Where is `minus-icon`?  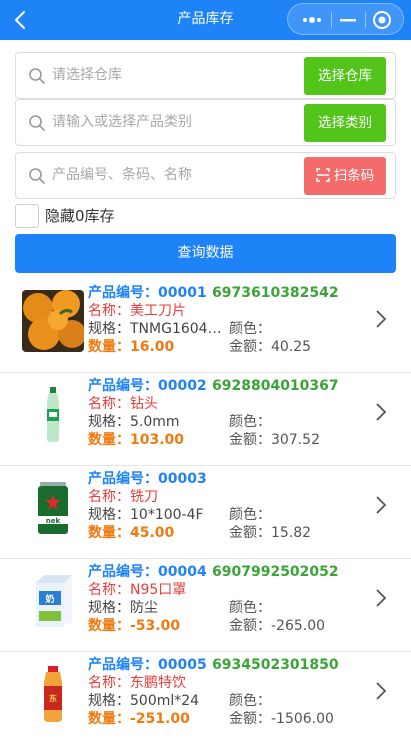 minus-icon is located at coordinates (348, 20).